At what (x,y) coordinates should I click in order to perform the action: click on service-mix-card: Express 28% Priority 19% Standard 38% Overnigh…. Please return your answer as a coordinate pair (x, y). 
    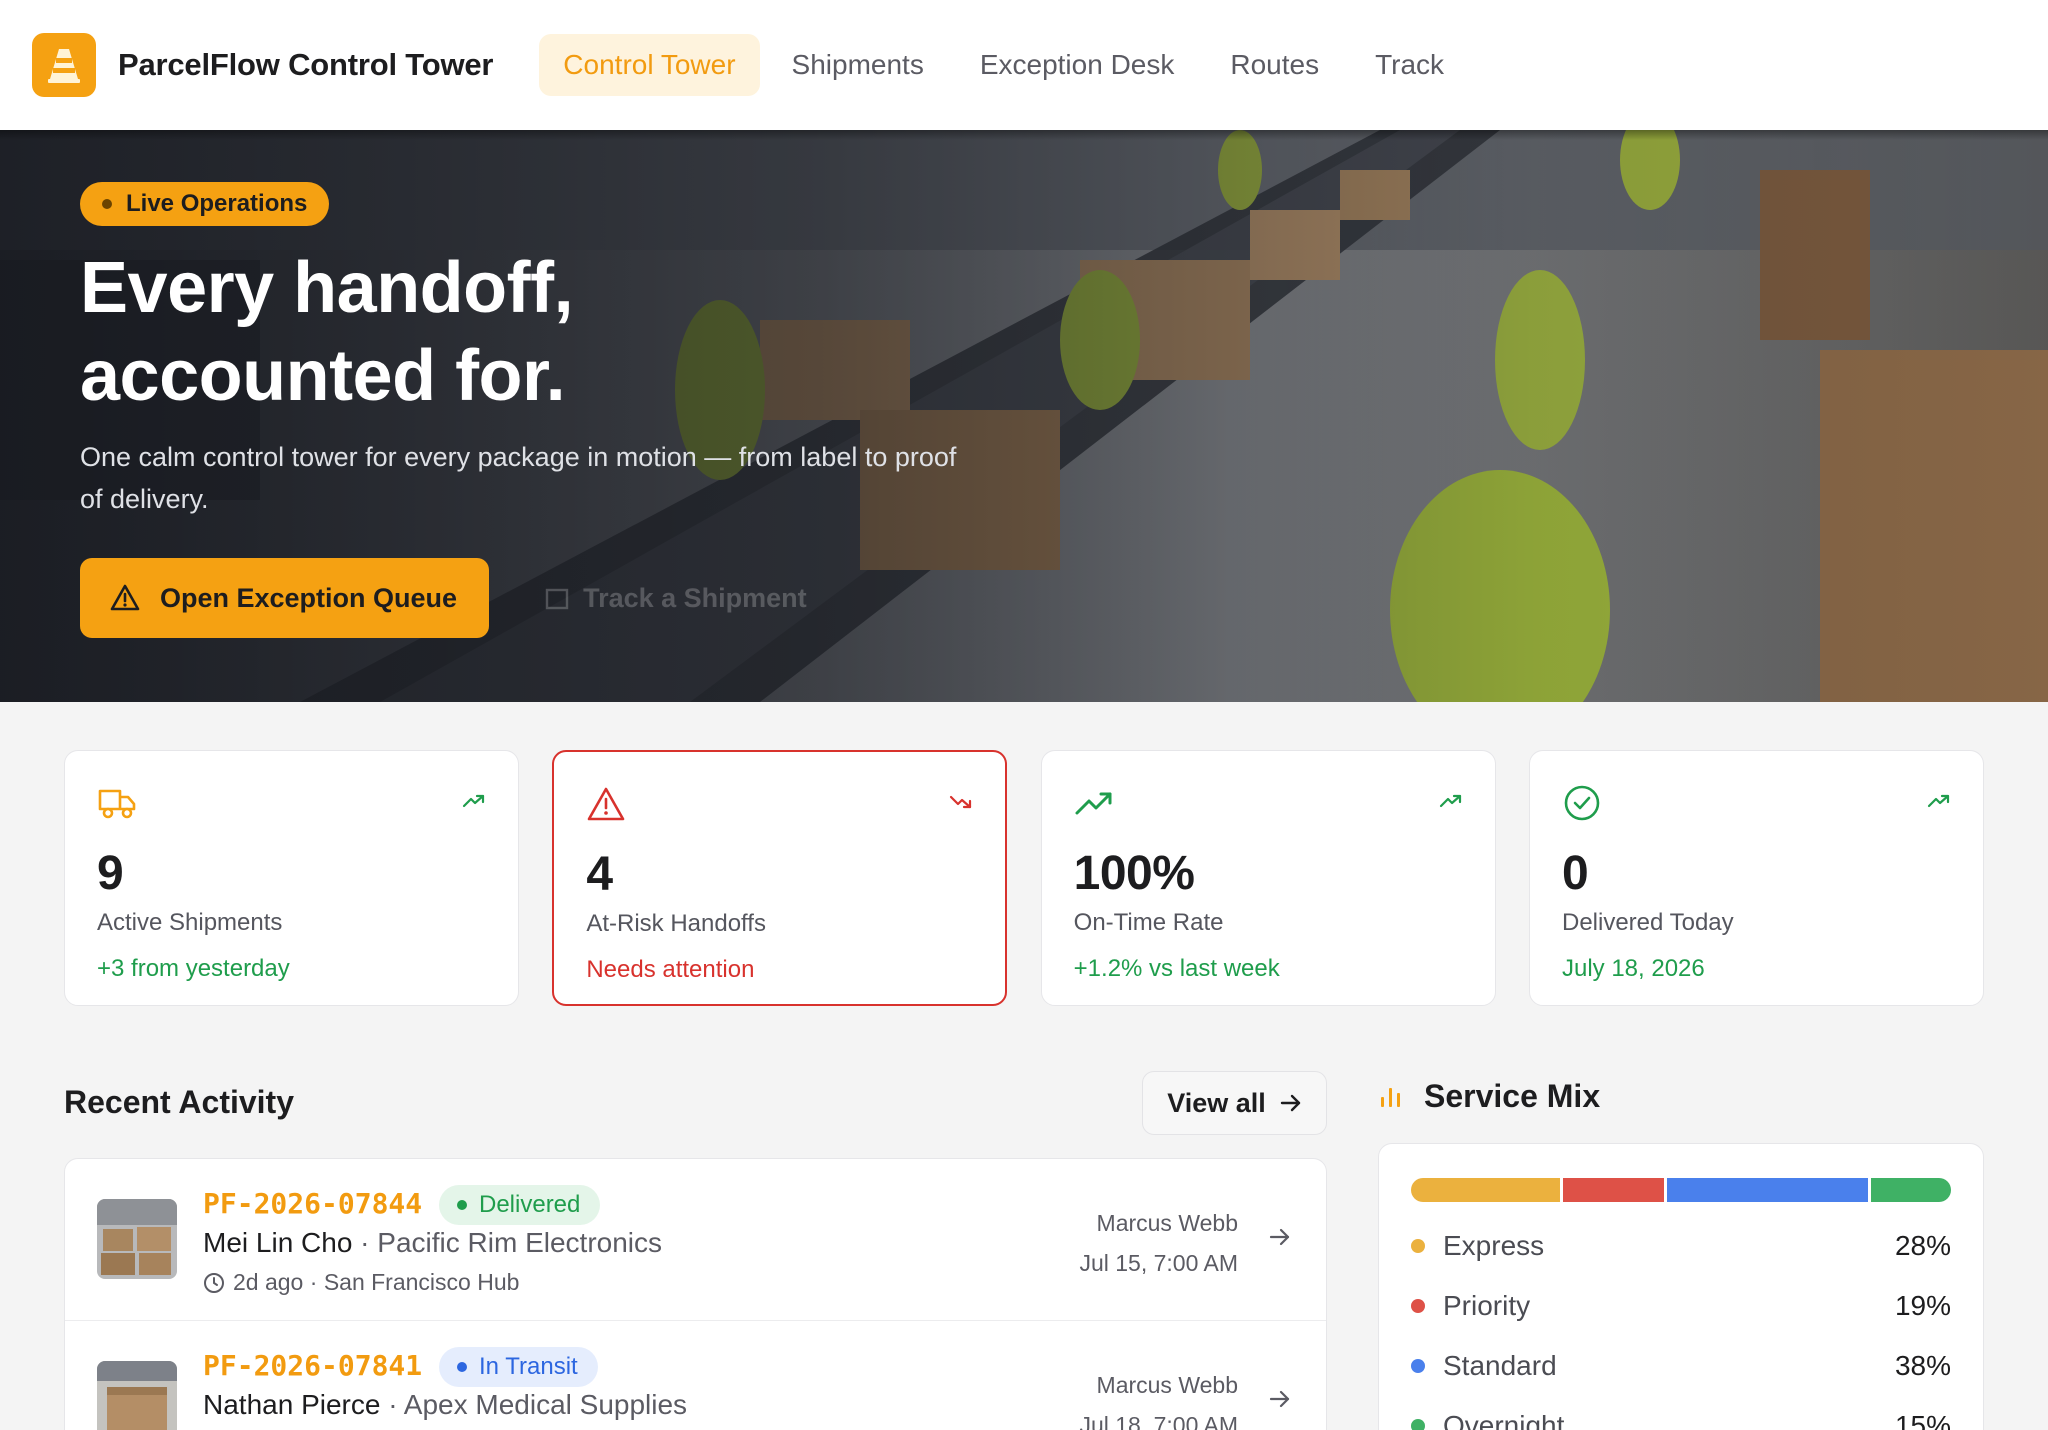
    Looking at the image, I should click on (1681, 1286).